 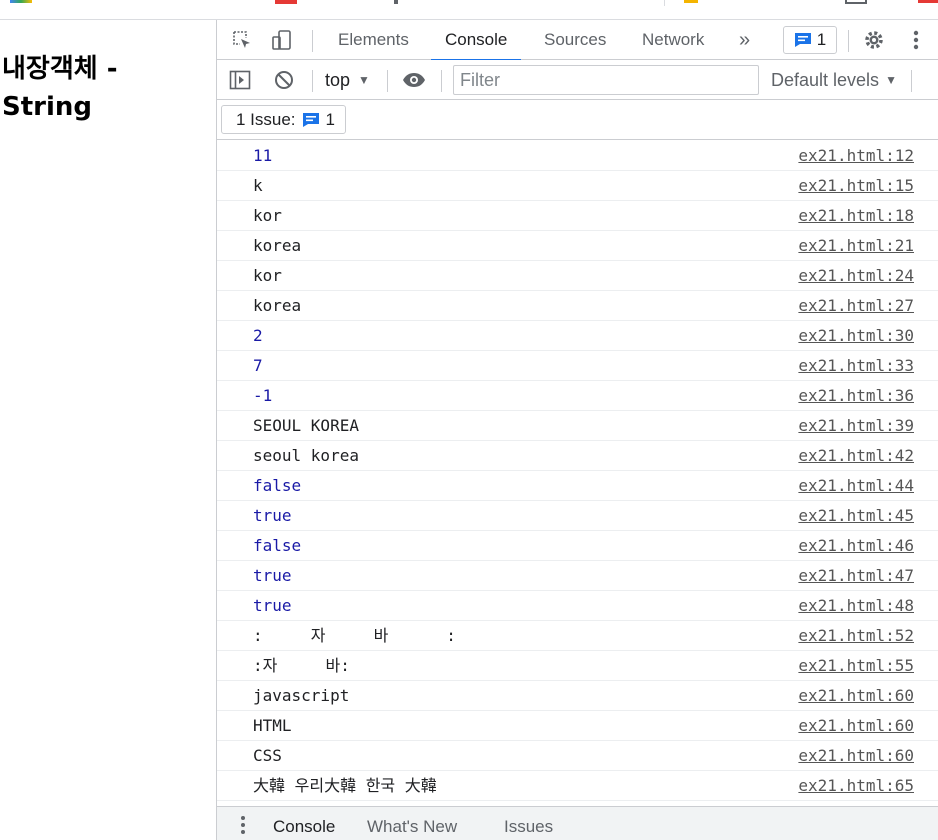 I want to click on tab-elements: Elements, so click(x=373, y=40).